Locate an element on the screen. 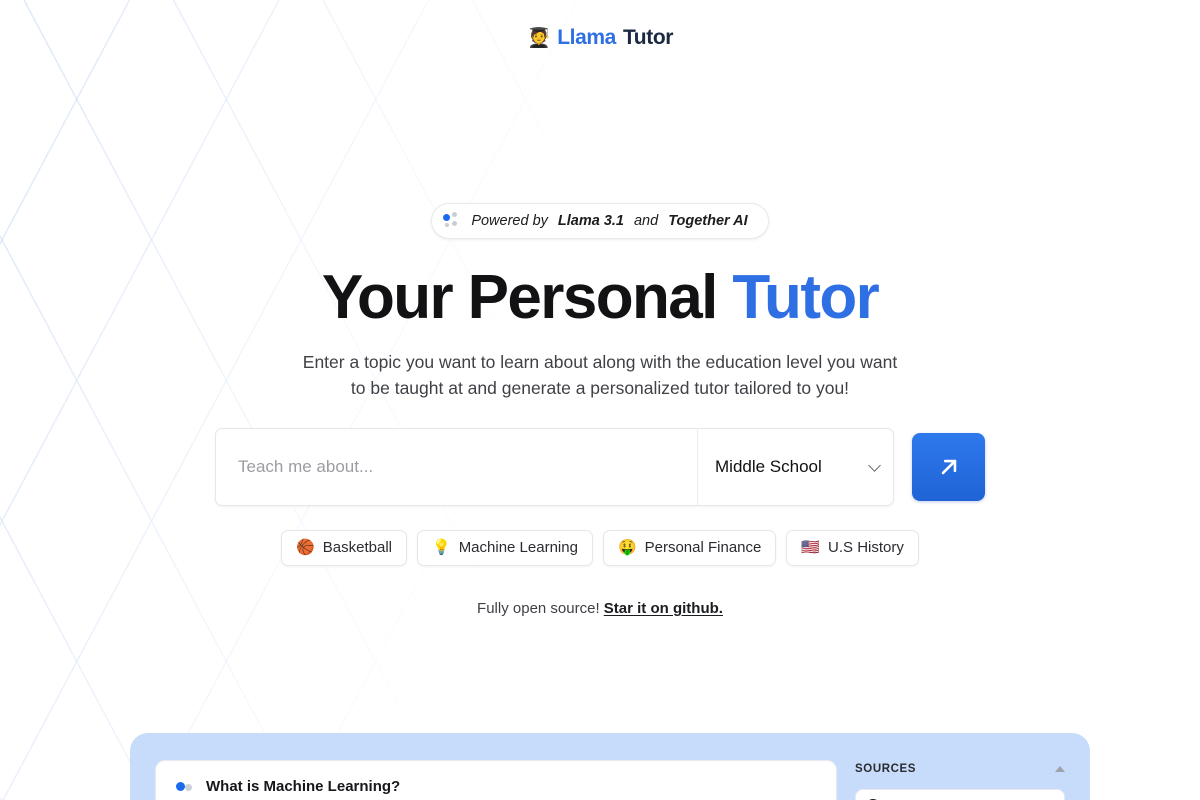  preview-chat-card: What is Machine Learning? is located at coordinates (496, 780).